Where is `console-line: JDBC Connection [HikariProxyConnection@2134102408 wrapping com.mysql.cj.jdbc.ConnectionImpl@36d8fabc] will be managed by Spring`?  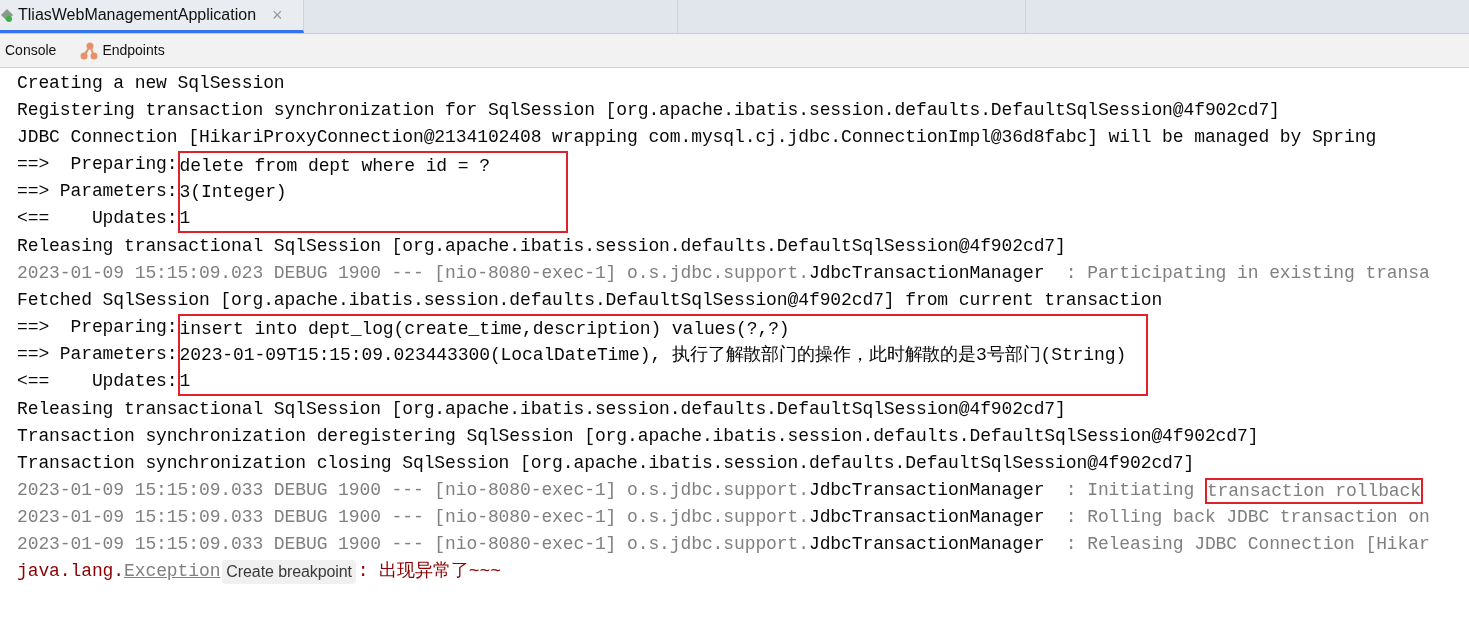 console-line: JDBC Connection [HikariProxyConnection@2134102408 wrapping com.mysql.cj.jdbc.ConnectionImpl@36d8fabc] will be managed by Spring is located at coordinates (697, 137).